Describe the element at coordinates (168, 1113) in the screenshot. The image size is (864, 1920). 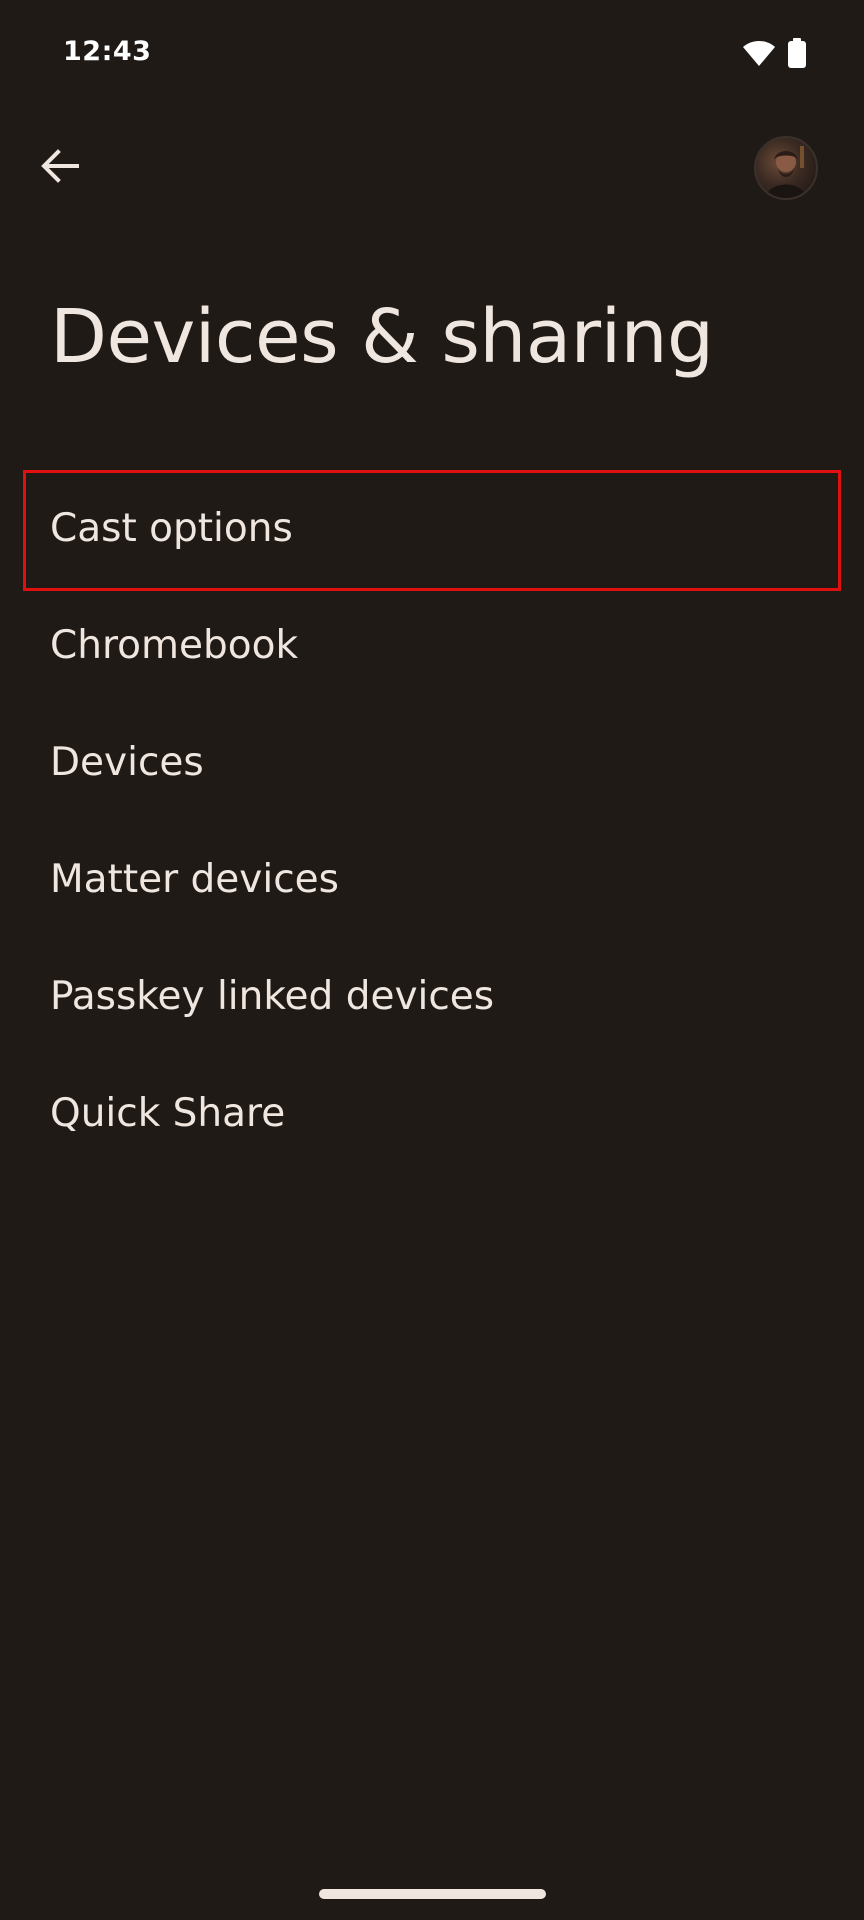
I see `menu-item-label: Quick Share` at that location.